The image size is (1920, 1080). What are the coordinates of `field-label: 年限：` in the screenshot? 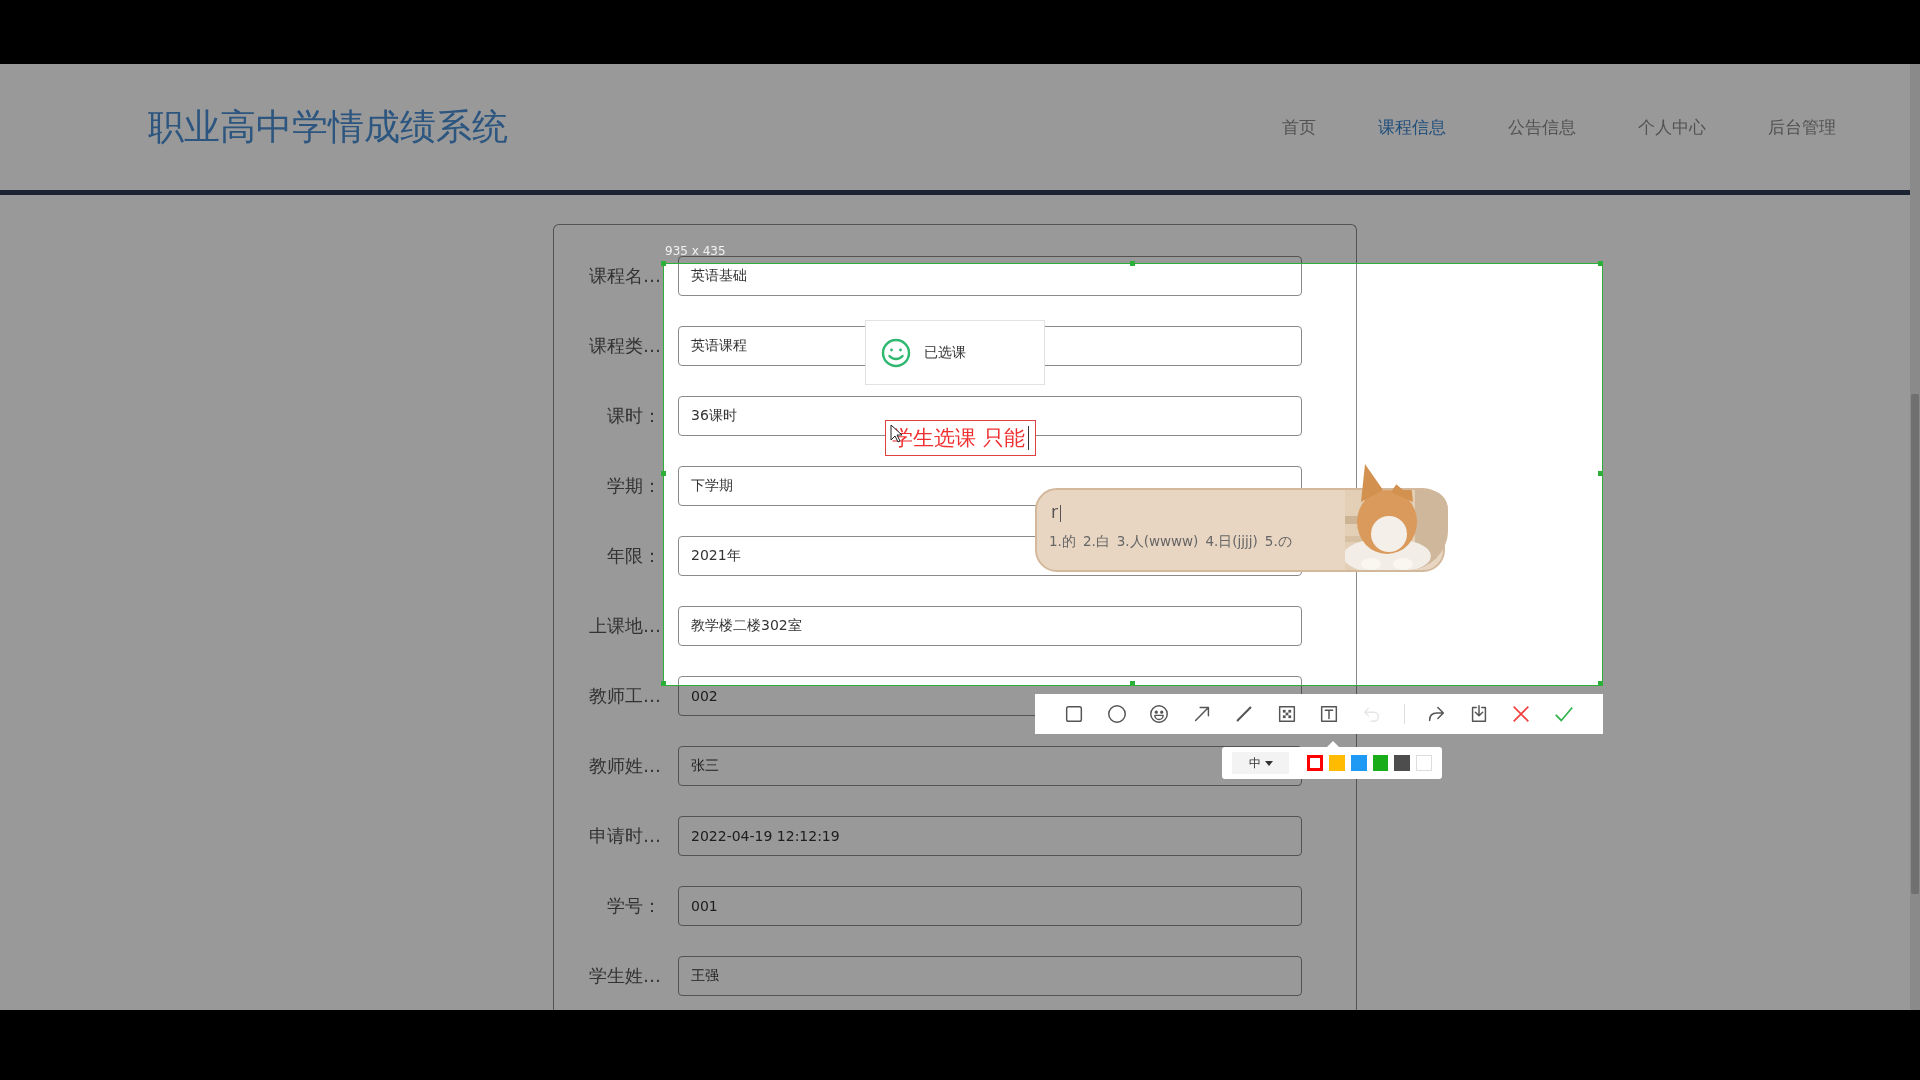 It's located at (633, 556).